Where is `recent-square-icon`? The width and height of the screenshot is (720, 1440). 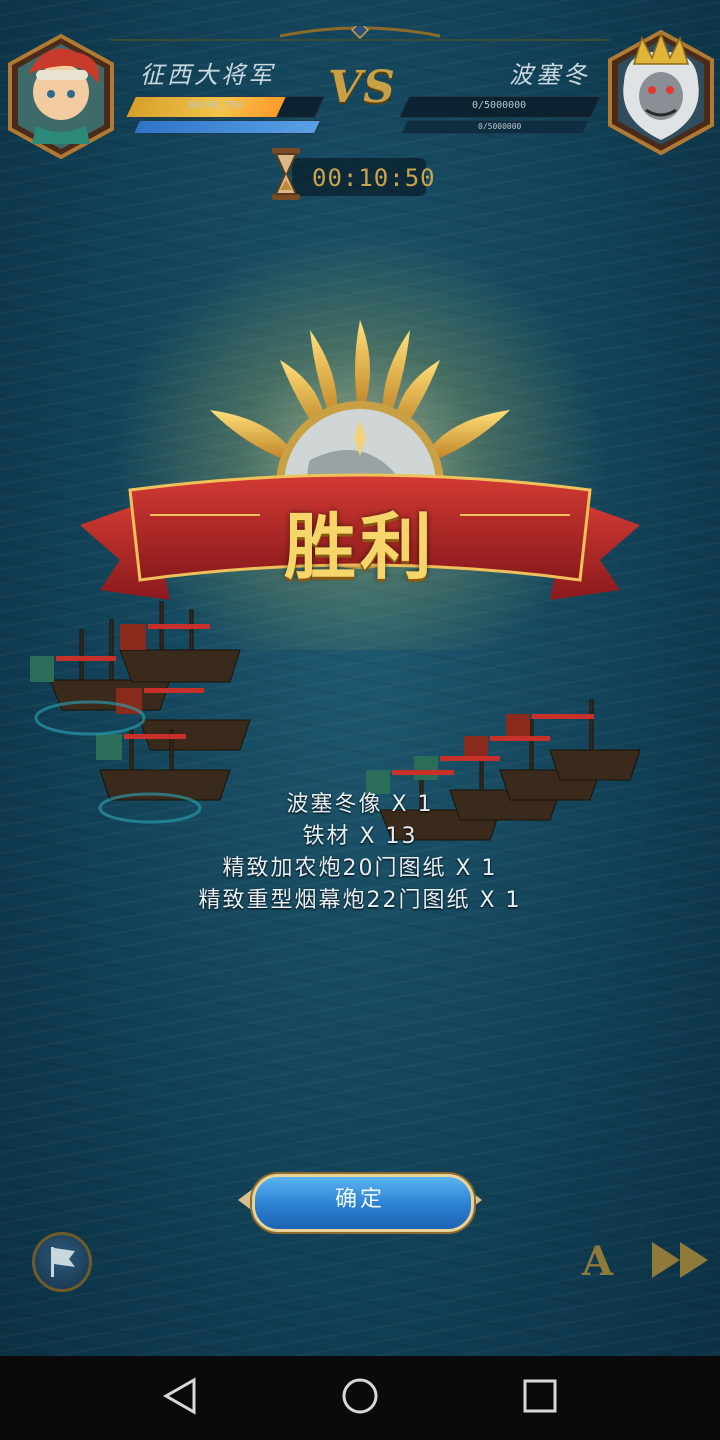
recent-square-icon is located at coordinates (540, 1396).